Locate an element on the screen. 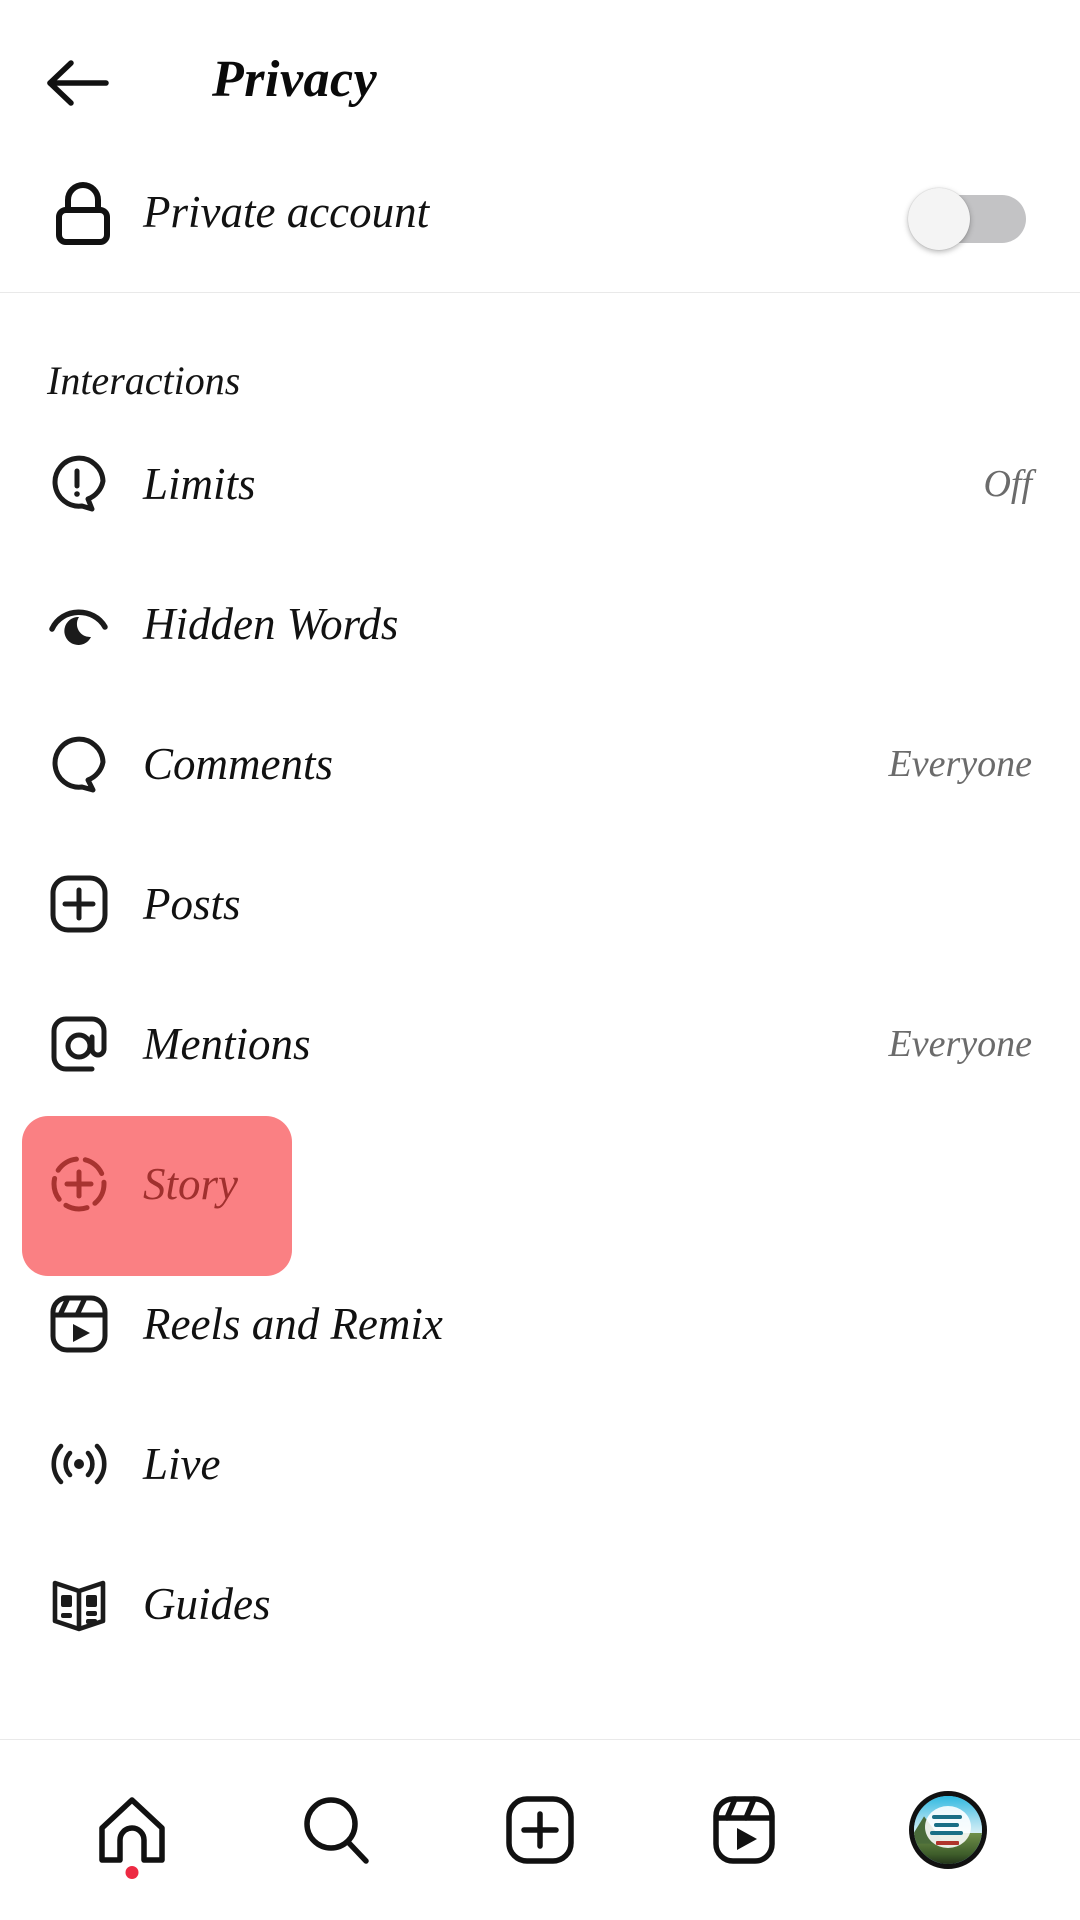  home-icon is located at coordinates (132, 1830).